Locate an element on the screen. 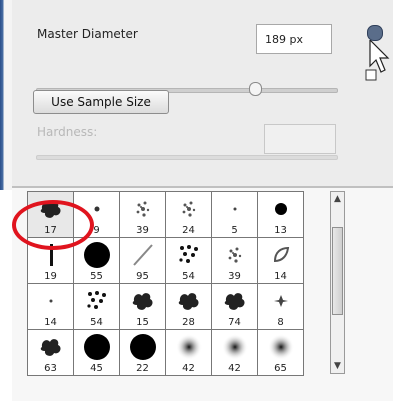 This screenshot has width=393, height=401. brush-size-label: 95 is located at coordinates (142, 276).